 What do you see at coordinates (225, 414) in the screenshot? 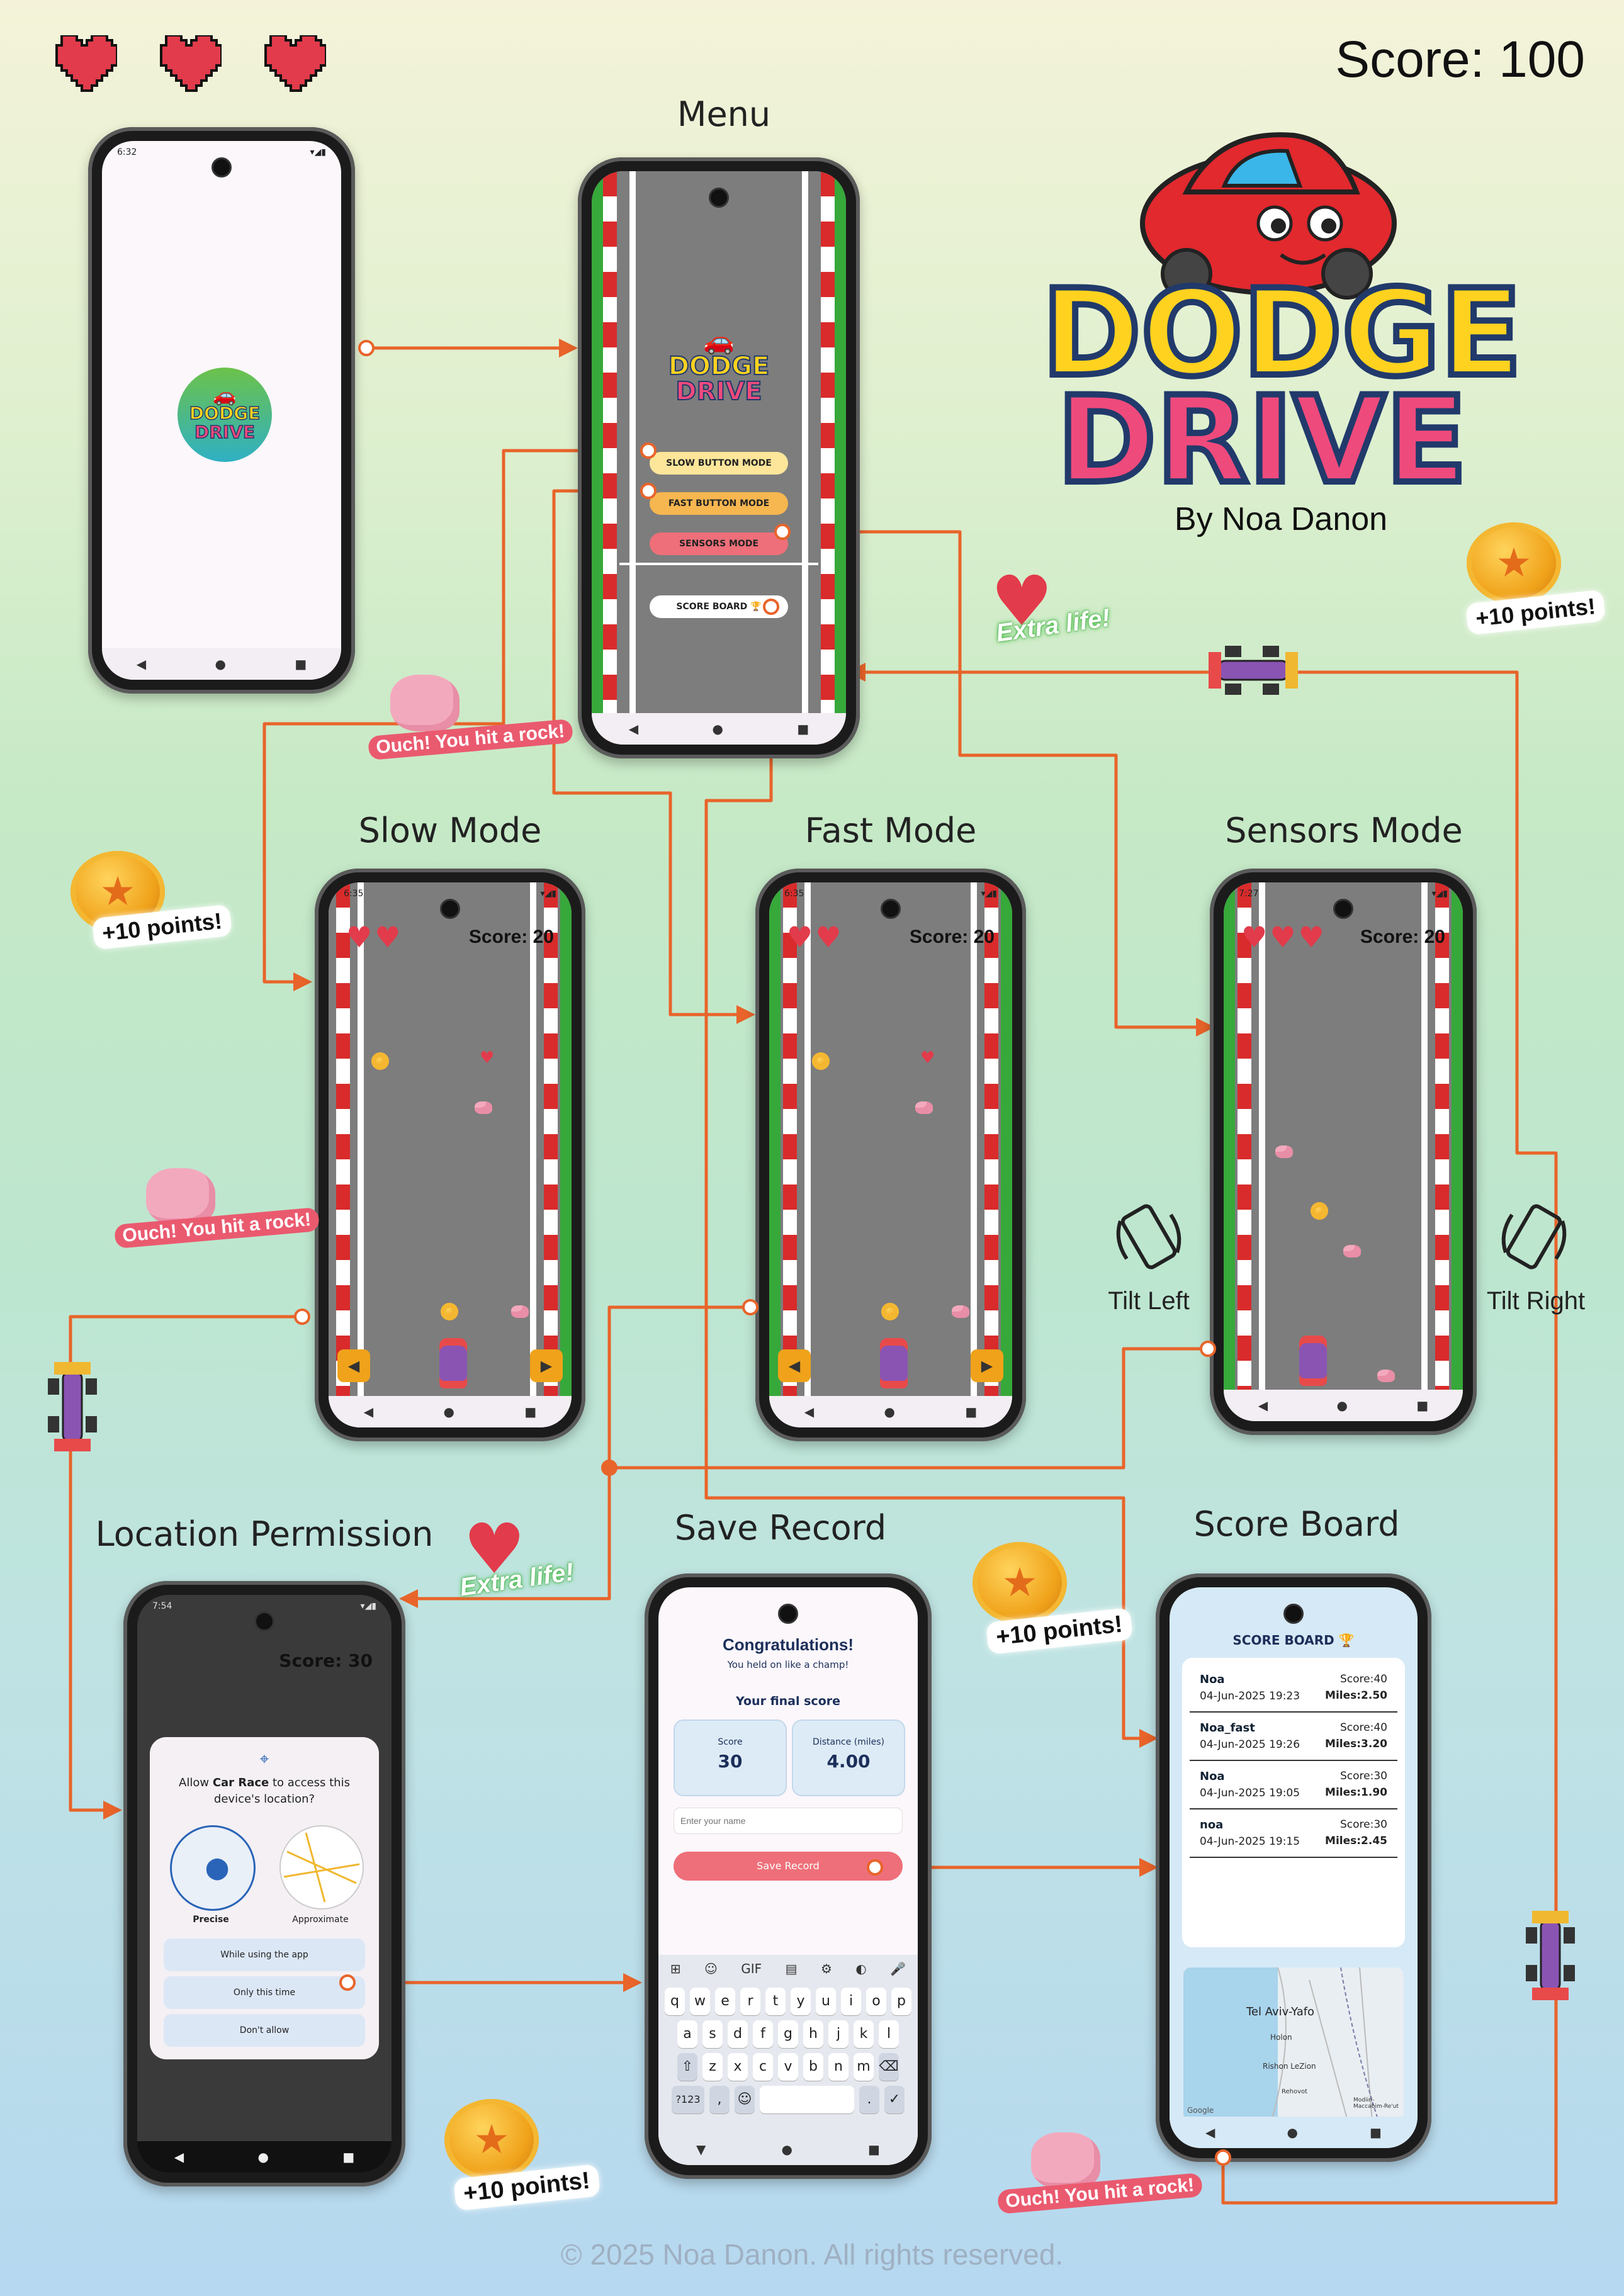
I see `splash-logo-line1: DODGE` at bounding box center [225, 414].